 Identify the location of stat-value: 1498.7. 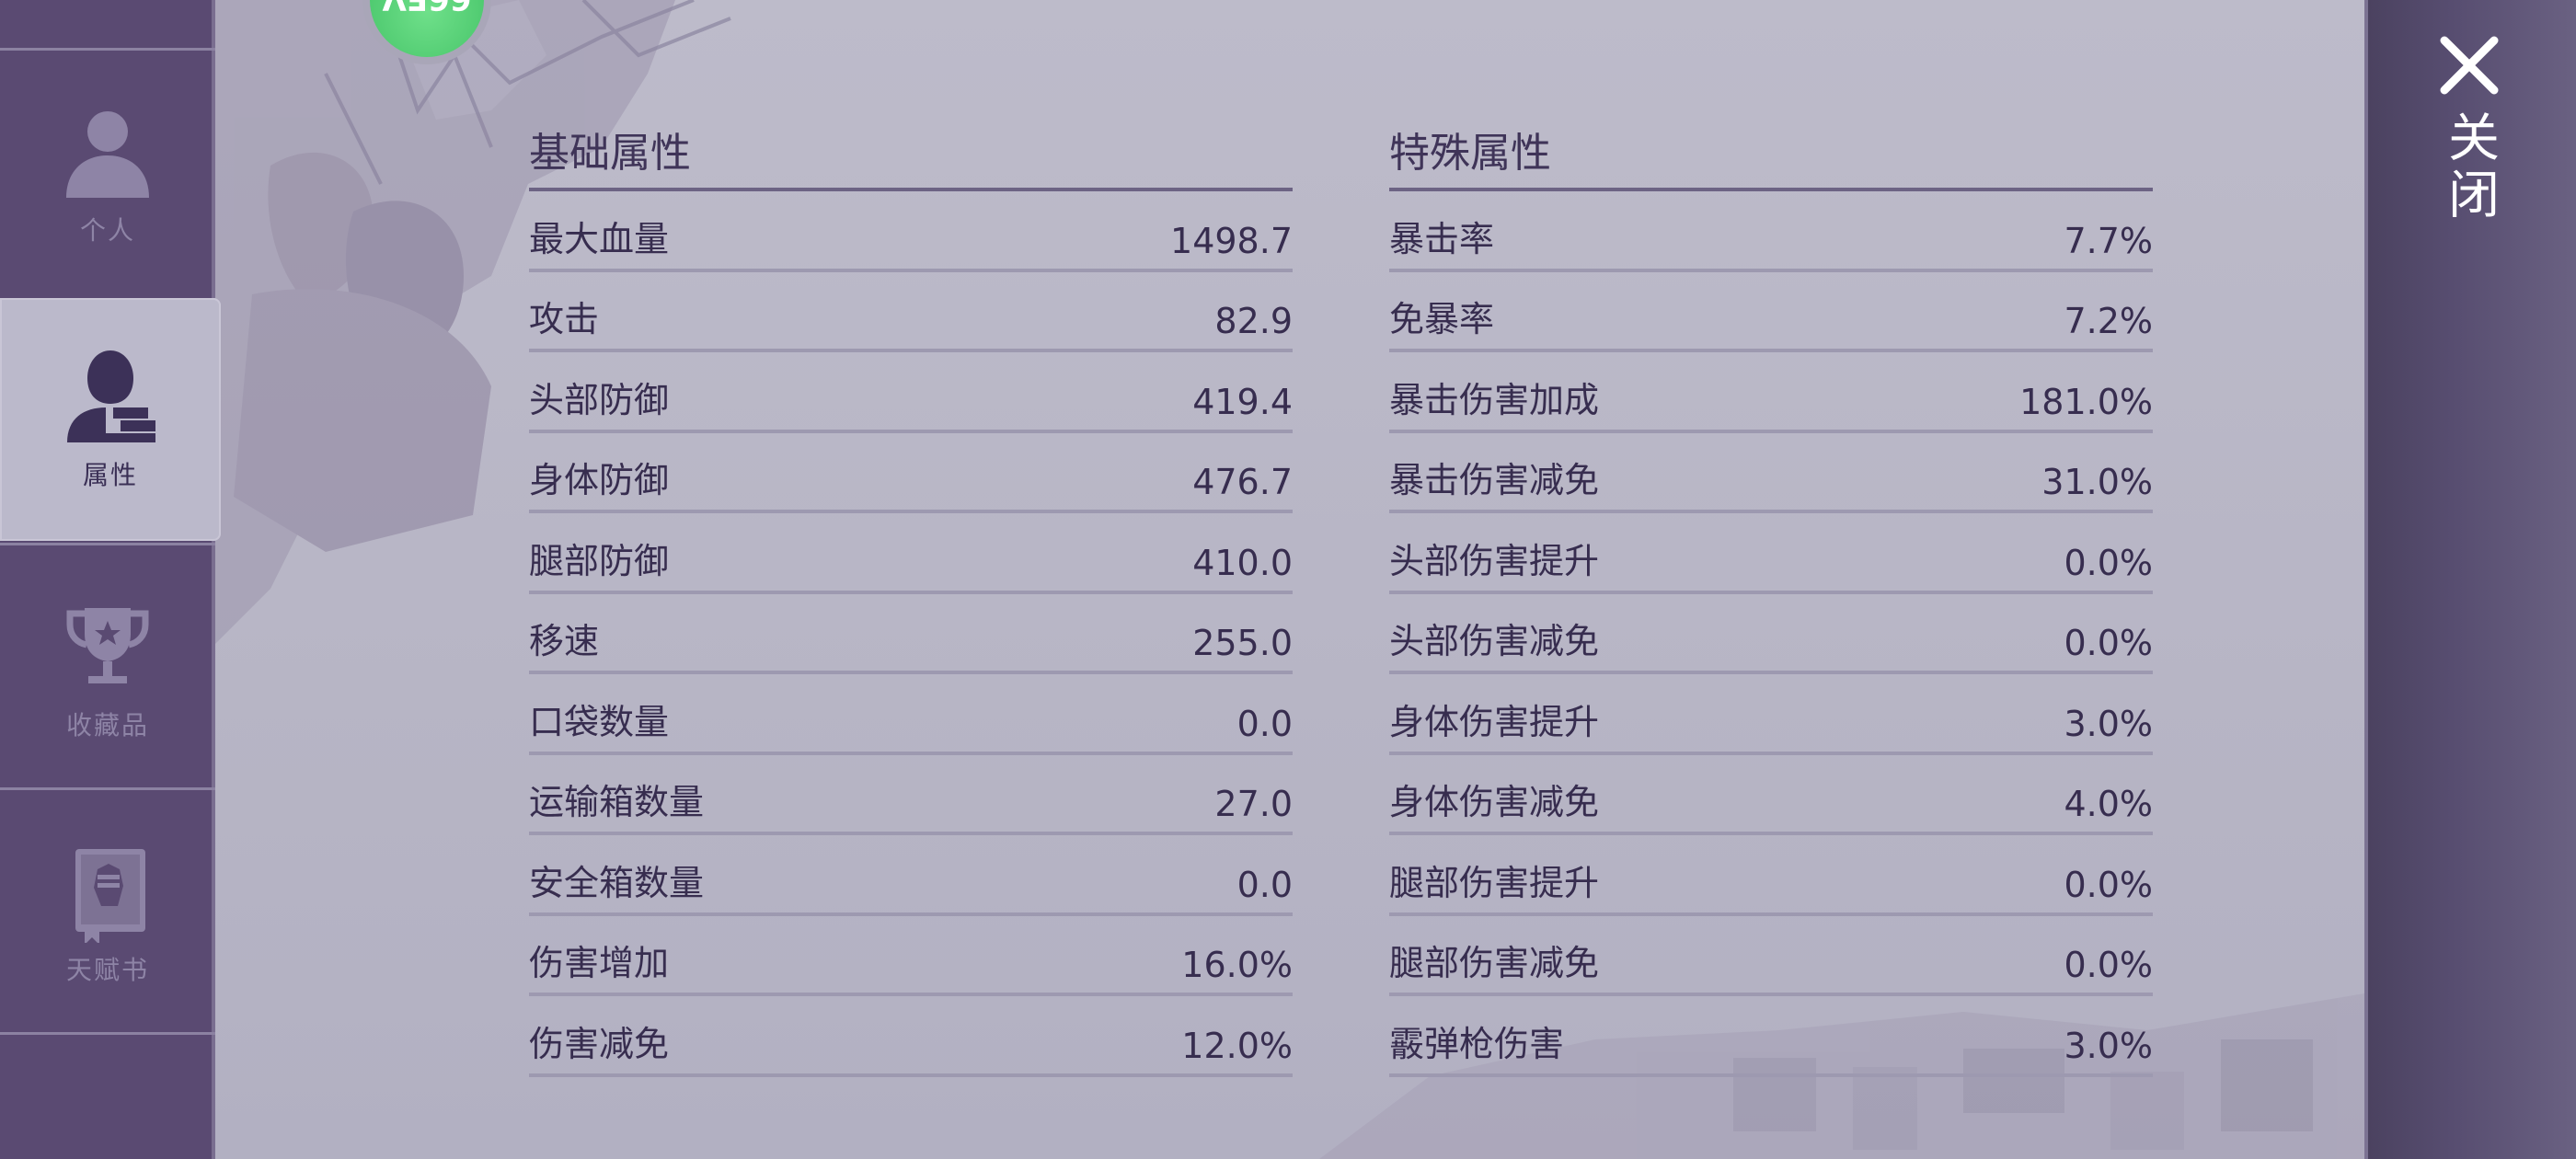
(1231, 240).